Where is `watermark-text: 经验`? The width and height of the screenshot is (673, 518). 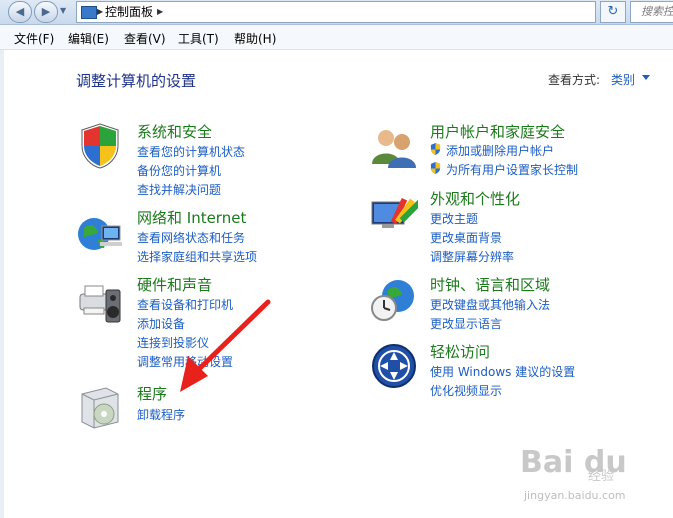
watermark-text: 经验 is located at coordinates (601, 476).